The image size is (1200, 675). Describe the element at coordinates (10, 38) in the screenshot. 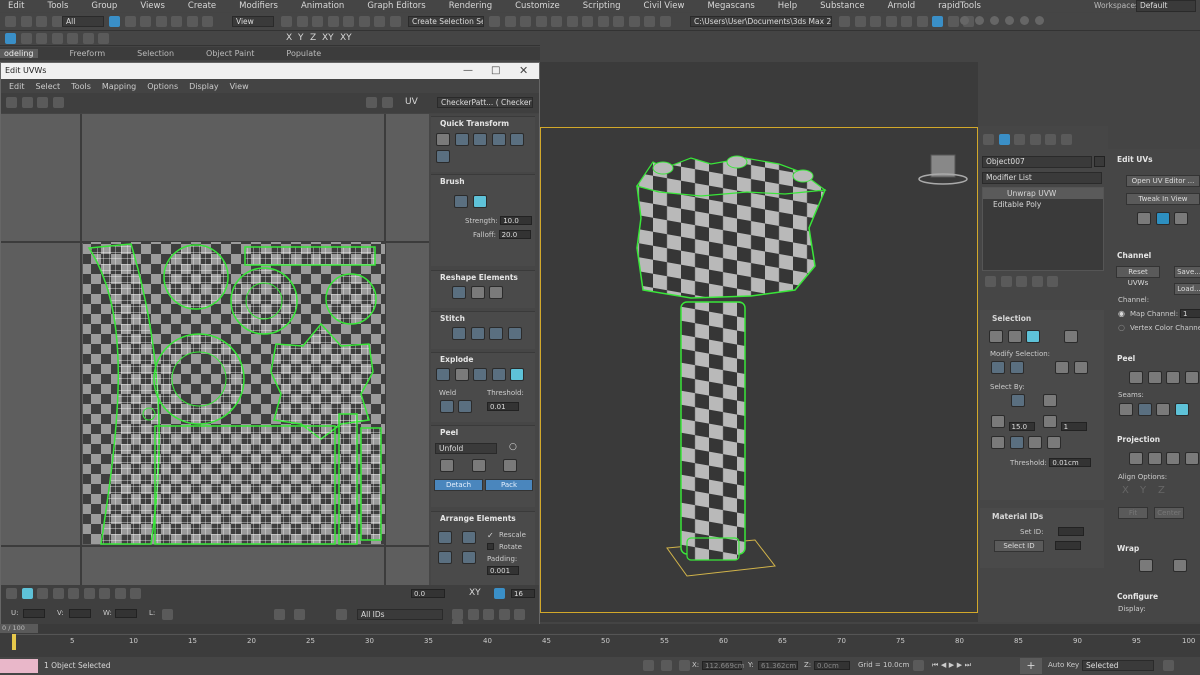

I see `select-mode-icon` at that location.